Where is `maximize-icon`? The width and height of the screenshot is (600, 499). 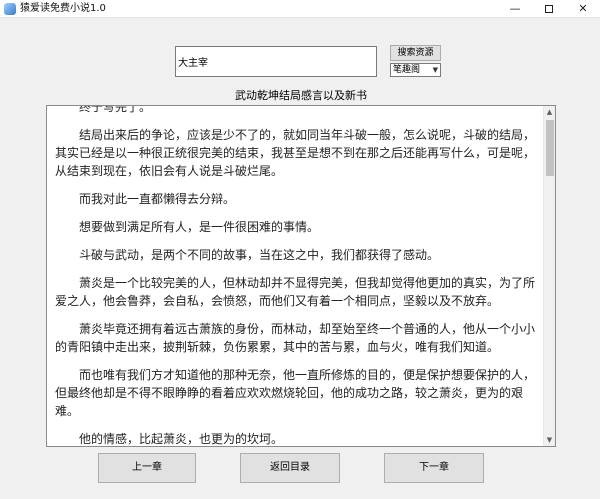 maximize-icon is located at coordinates (549, 9).